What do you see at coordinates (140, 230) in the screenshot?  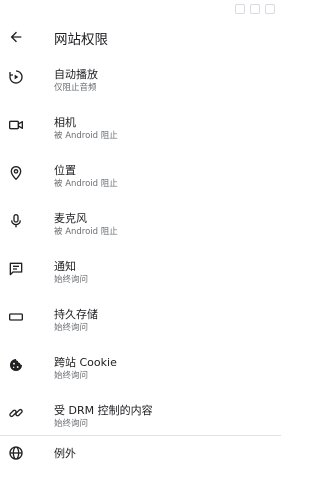 I see `setting-item-microphone: 麦克风 被 Android 阻止` at bounding box center [140, 230].